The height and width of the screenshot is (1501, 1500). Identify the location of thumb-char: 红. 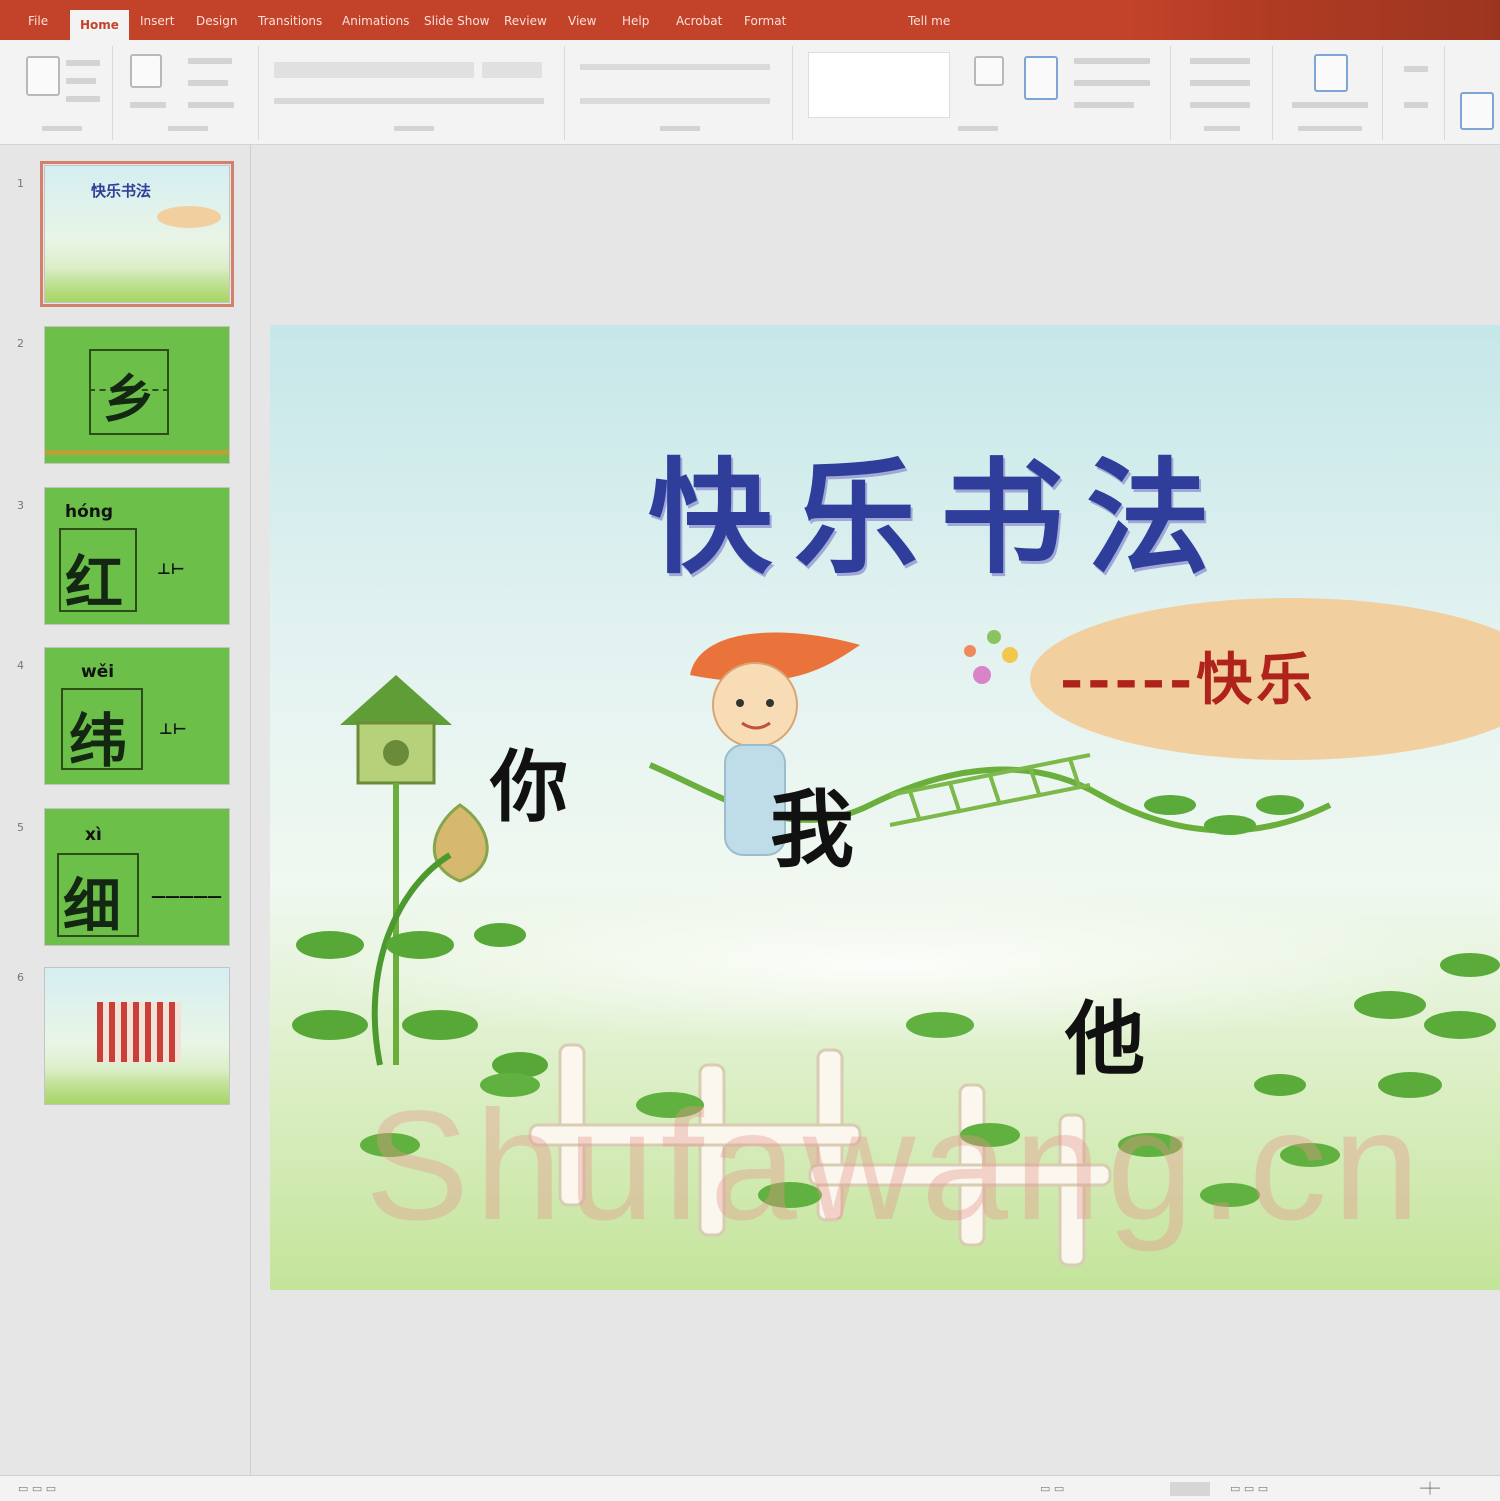
(94, 583).